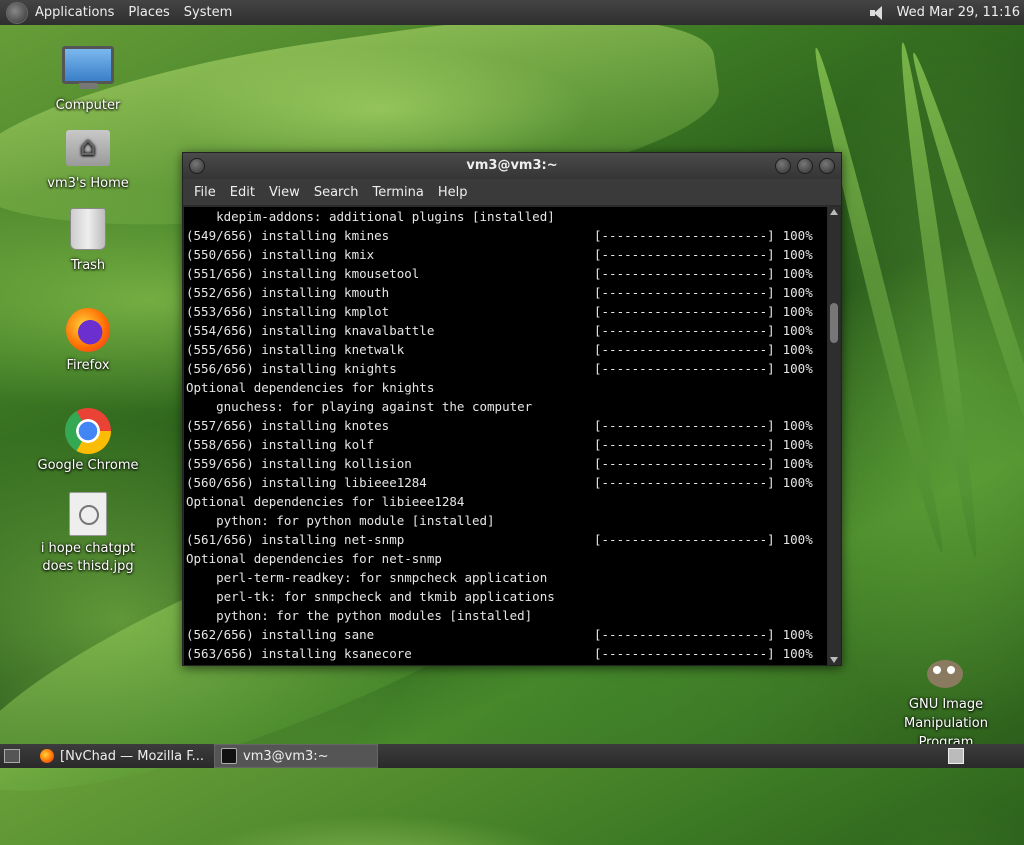 This screenshot has width=1024, height=845. I want to click on desktop-icon-label: GNU Image Manipulation Program, so click(945, 720).